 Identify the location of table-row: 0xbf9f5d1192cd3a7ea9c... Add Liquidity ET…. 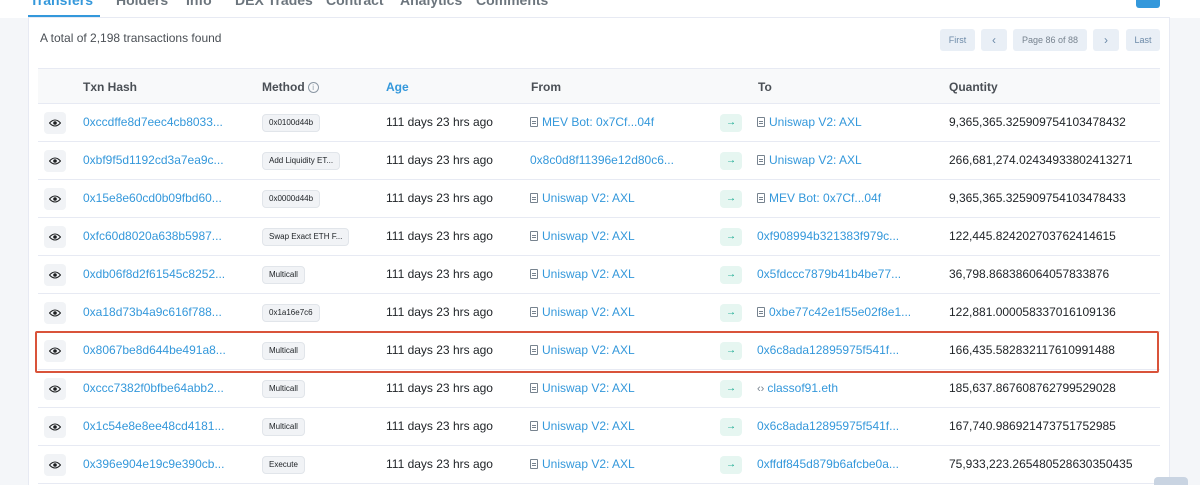
(599, 161).